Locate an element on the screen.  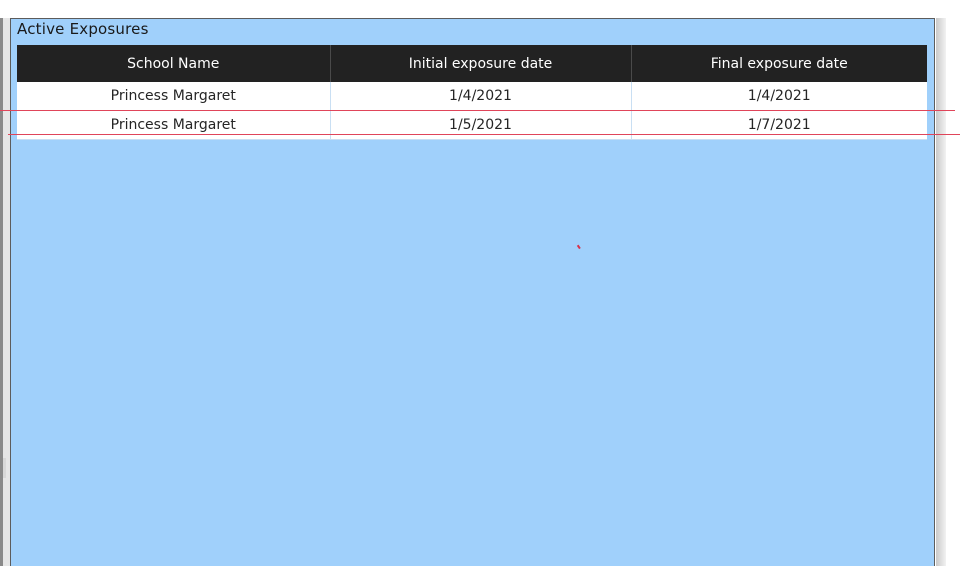
left-panel-edge is located at coordinates (5, 292).